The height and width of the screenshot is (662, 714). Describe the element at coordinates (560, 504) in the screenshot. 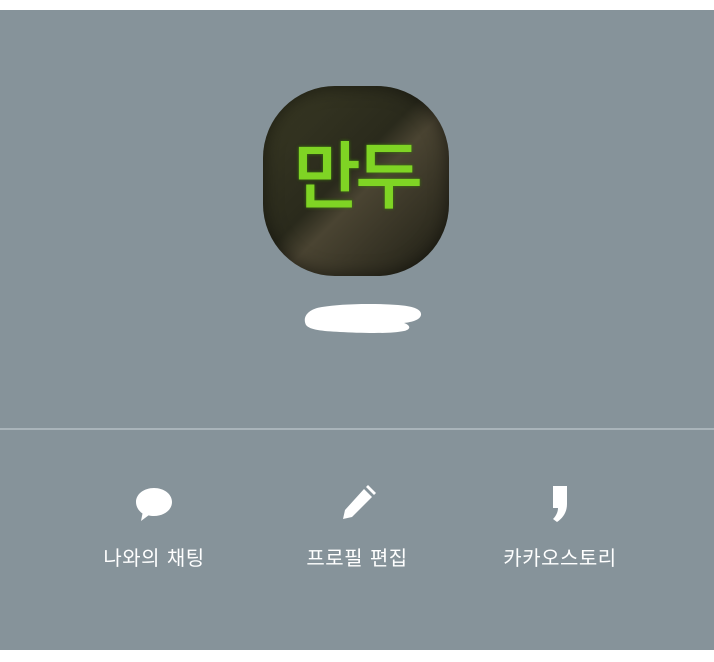

I see `comma-icon` at that location.